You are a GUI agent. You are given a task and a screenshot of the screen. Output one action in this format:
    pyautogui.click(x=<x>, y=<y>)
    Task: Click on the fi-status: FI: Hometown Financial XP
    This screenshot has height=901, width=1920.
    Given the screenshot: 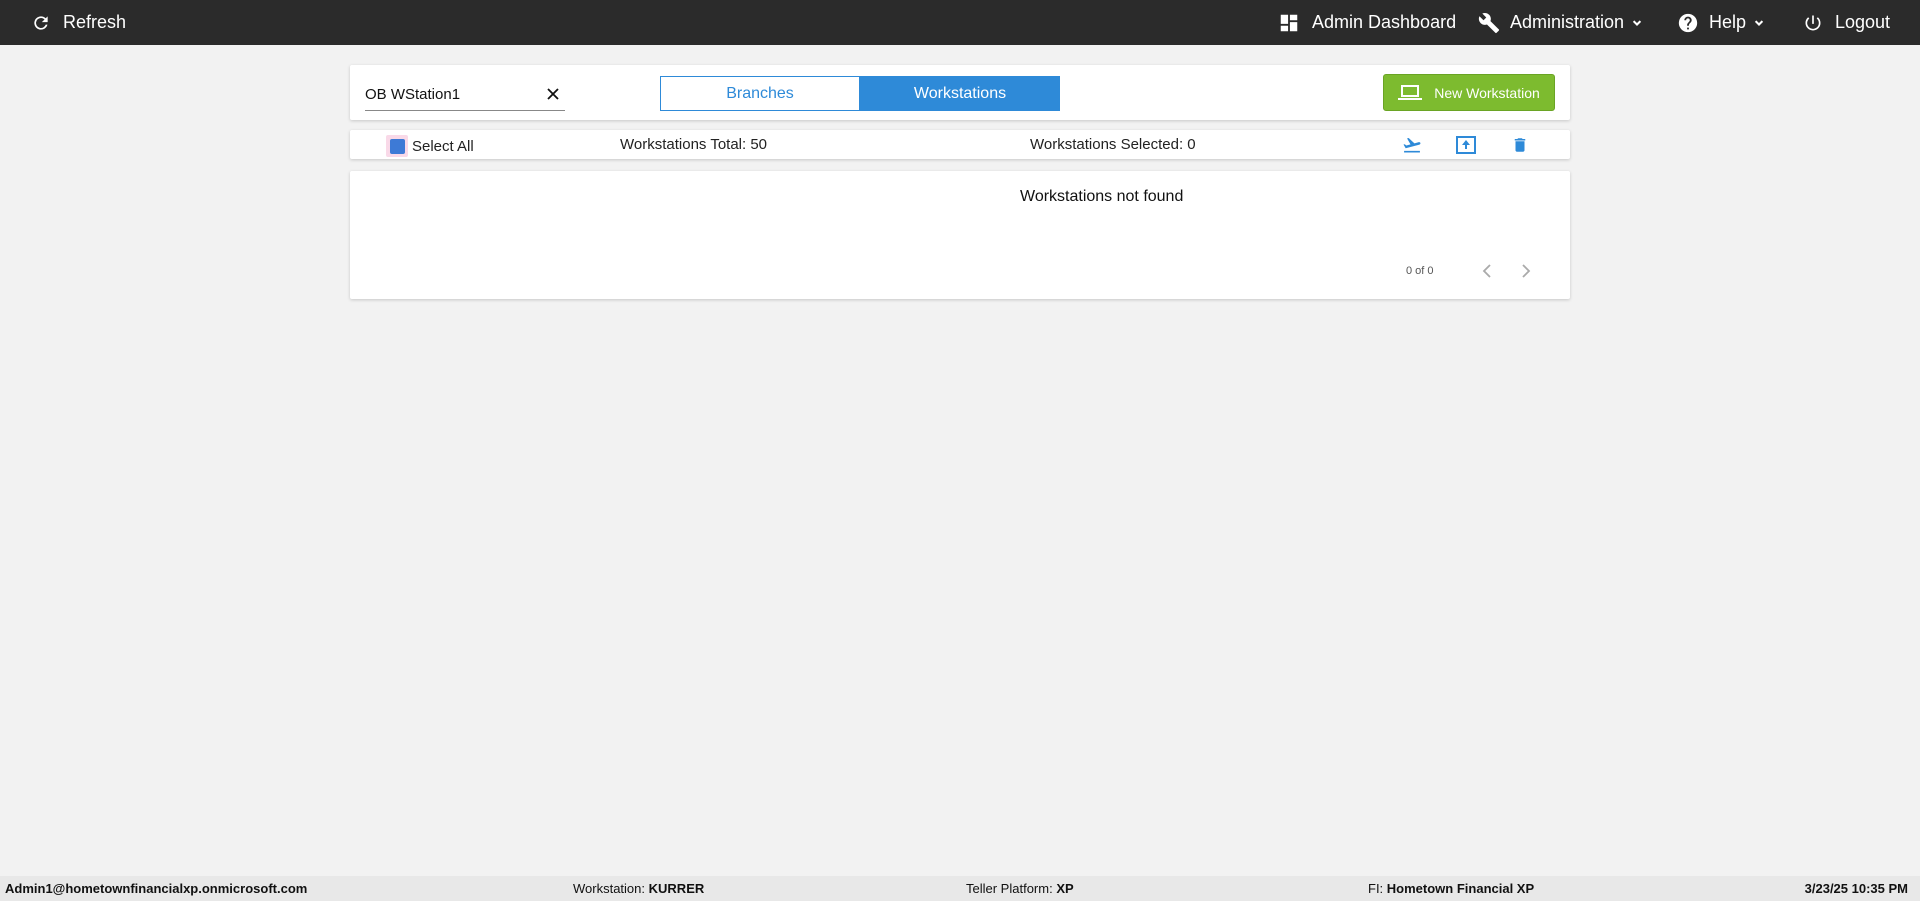 What is the action you would take?
    pyautogui.click(x=1451, y=888)
    